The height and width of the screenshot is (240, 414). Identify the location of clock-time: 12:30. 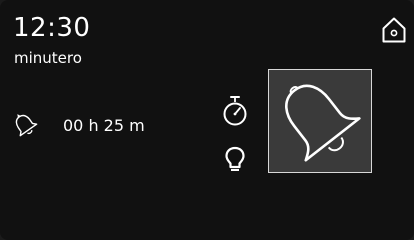
(52, 28).